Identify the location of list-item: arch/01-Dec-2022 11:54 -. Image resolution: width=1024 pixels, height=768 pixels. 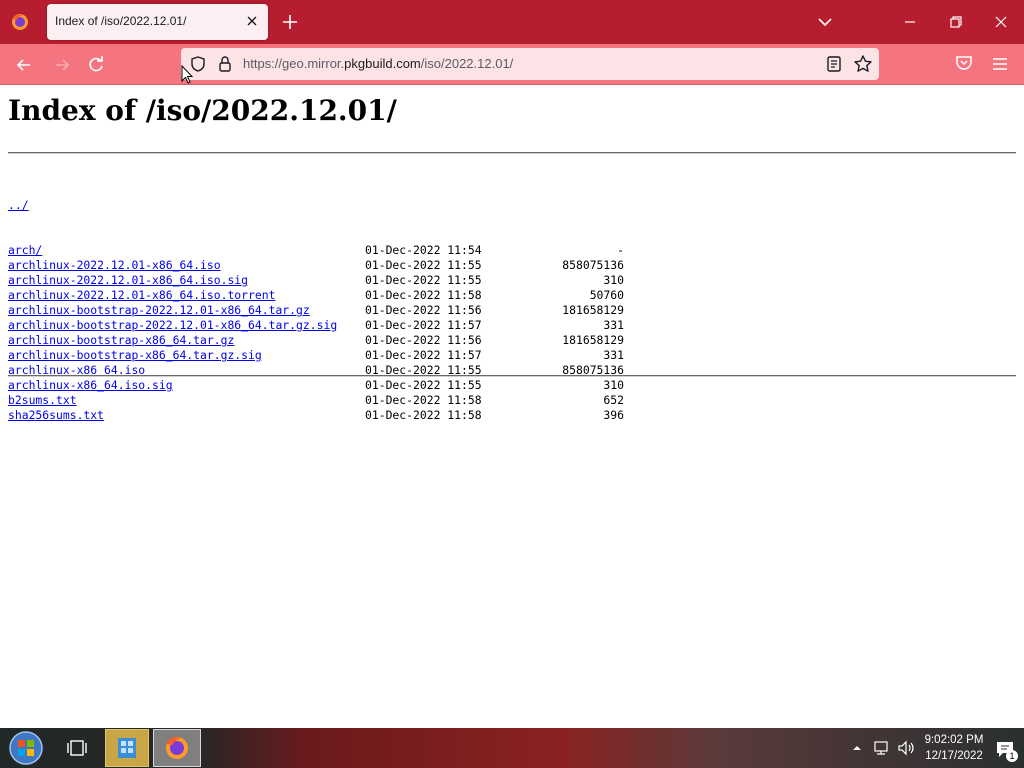
(328, 250).